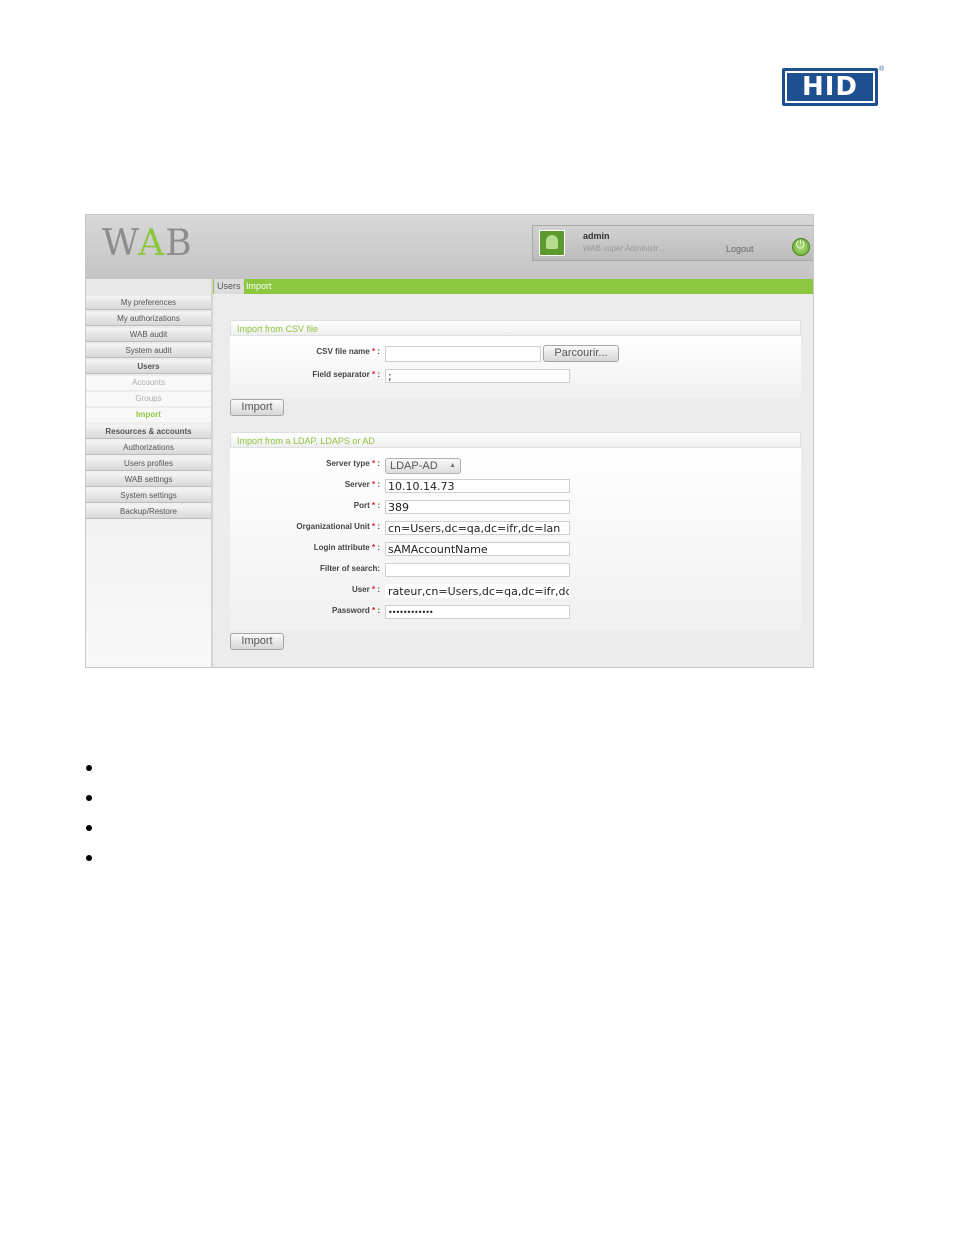 The image size is (954, 1235). What do you see at coordinates (477, 570) in the screenshot?
I see `filter-of-search-input` at bounding box center [477, 570].